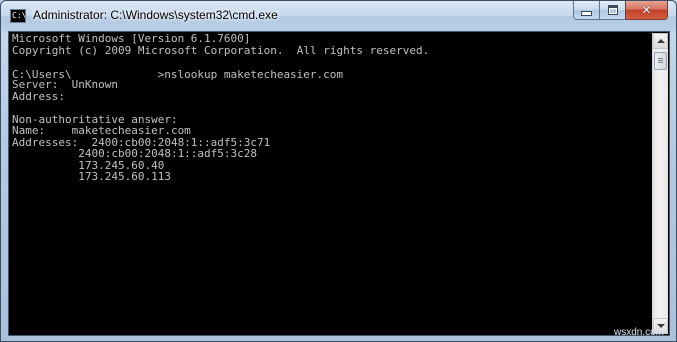  I want to click on close-button: ✕, so click(646, 10).